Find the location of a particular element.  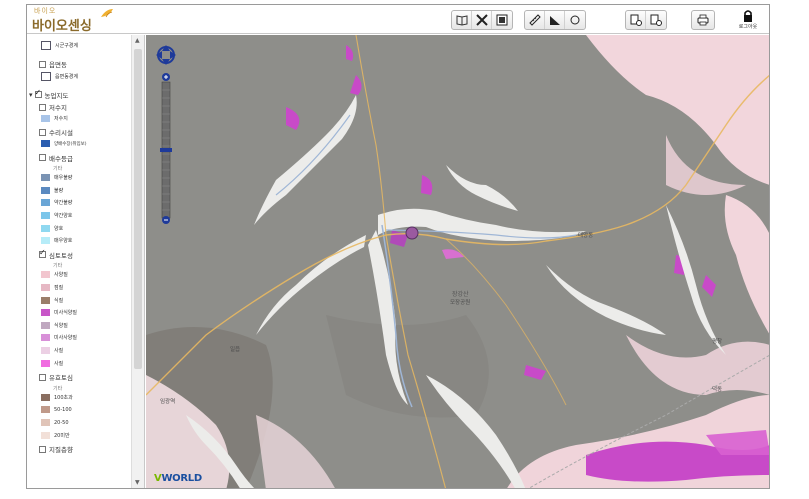

legend-entry: 미사사양질 is located at coordinates (59, 338).